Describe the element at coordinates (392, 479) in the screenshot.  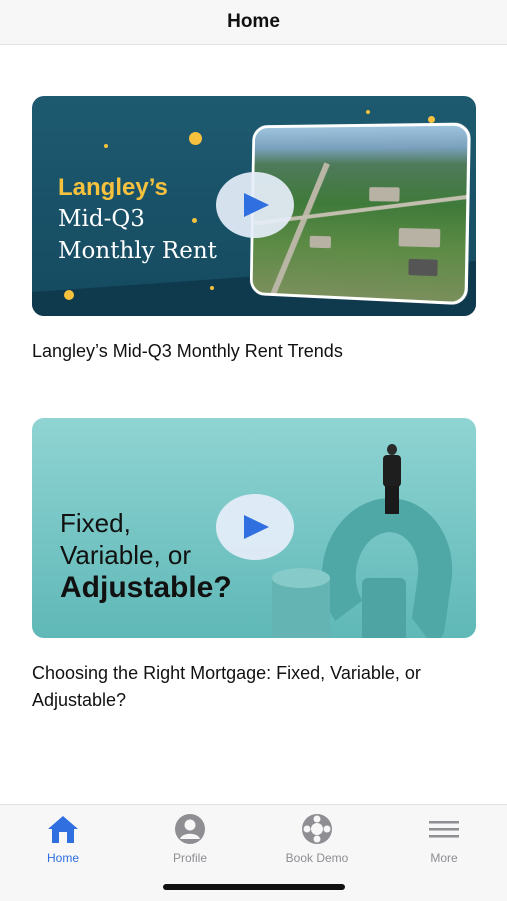
I see `standing-person-figure` at that location.